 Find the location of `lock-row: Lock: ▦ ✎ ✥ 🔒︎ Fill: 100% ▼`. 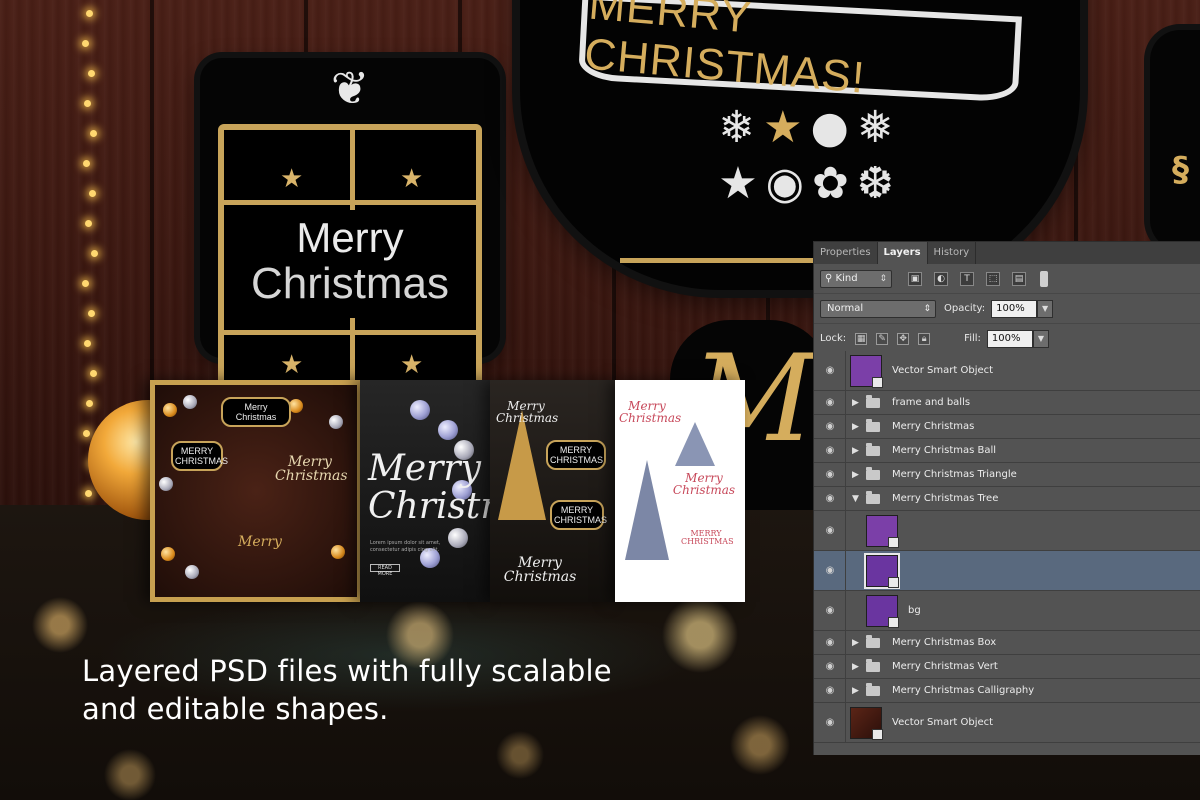

lock-row: Lock: ▦ ✎ ✥ 🔒︎ Fill: 100% ▼ is located at coordinates (1007, 339).